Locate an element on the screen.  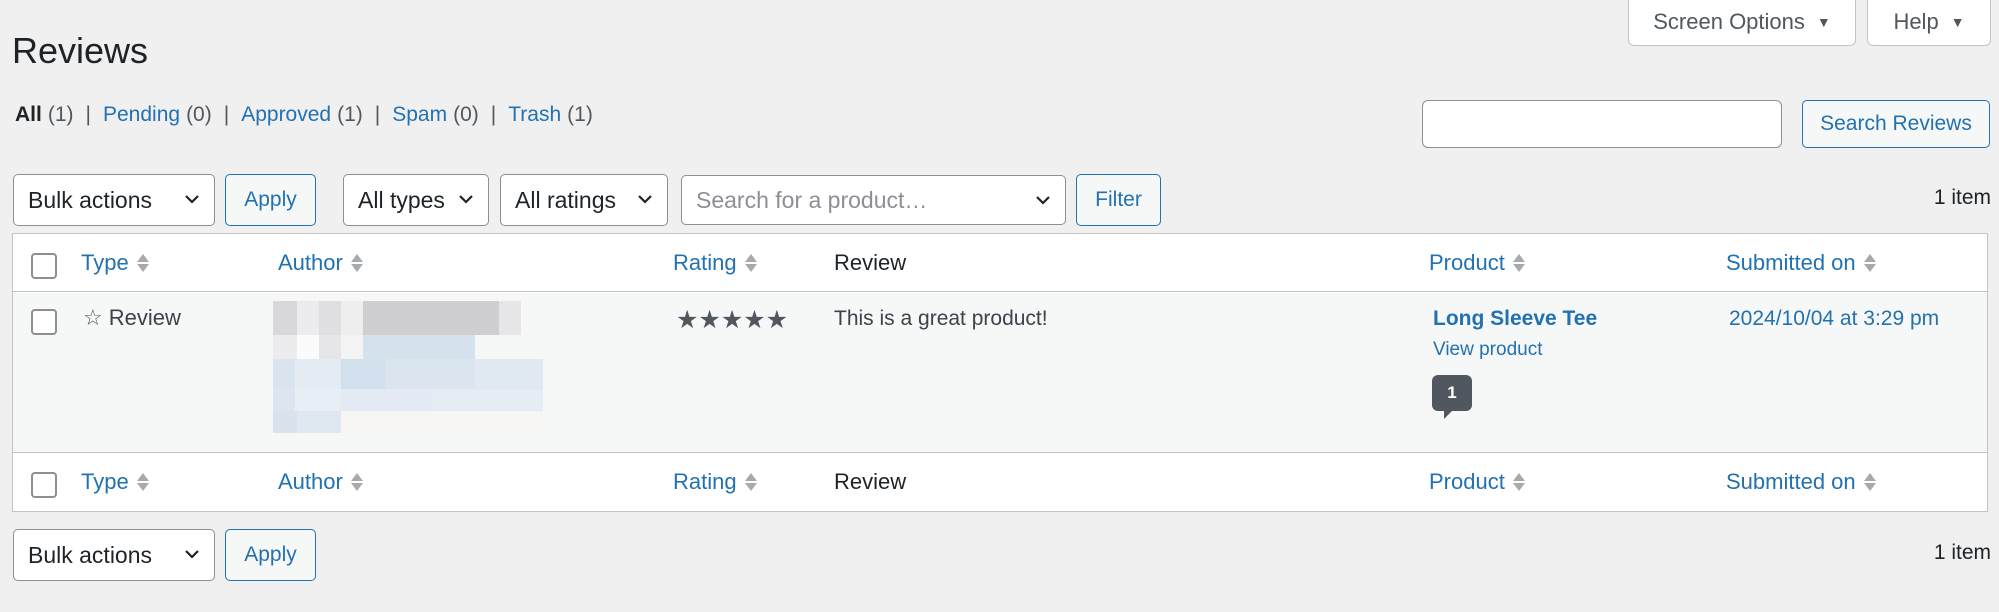
search-reviews-button: Search Reviews is located at coordinates (1896, 124).